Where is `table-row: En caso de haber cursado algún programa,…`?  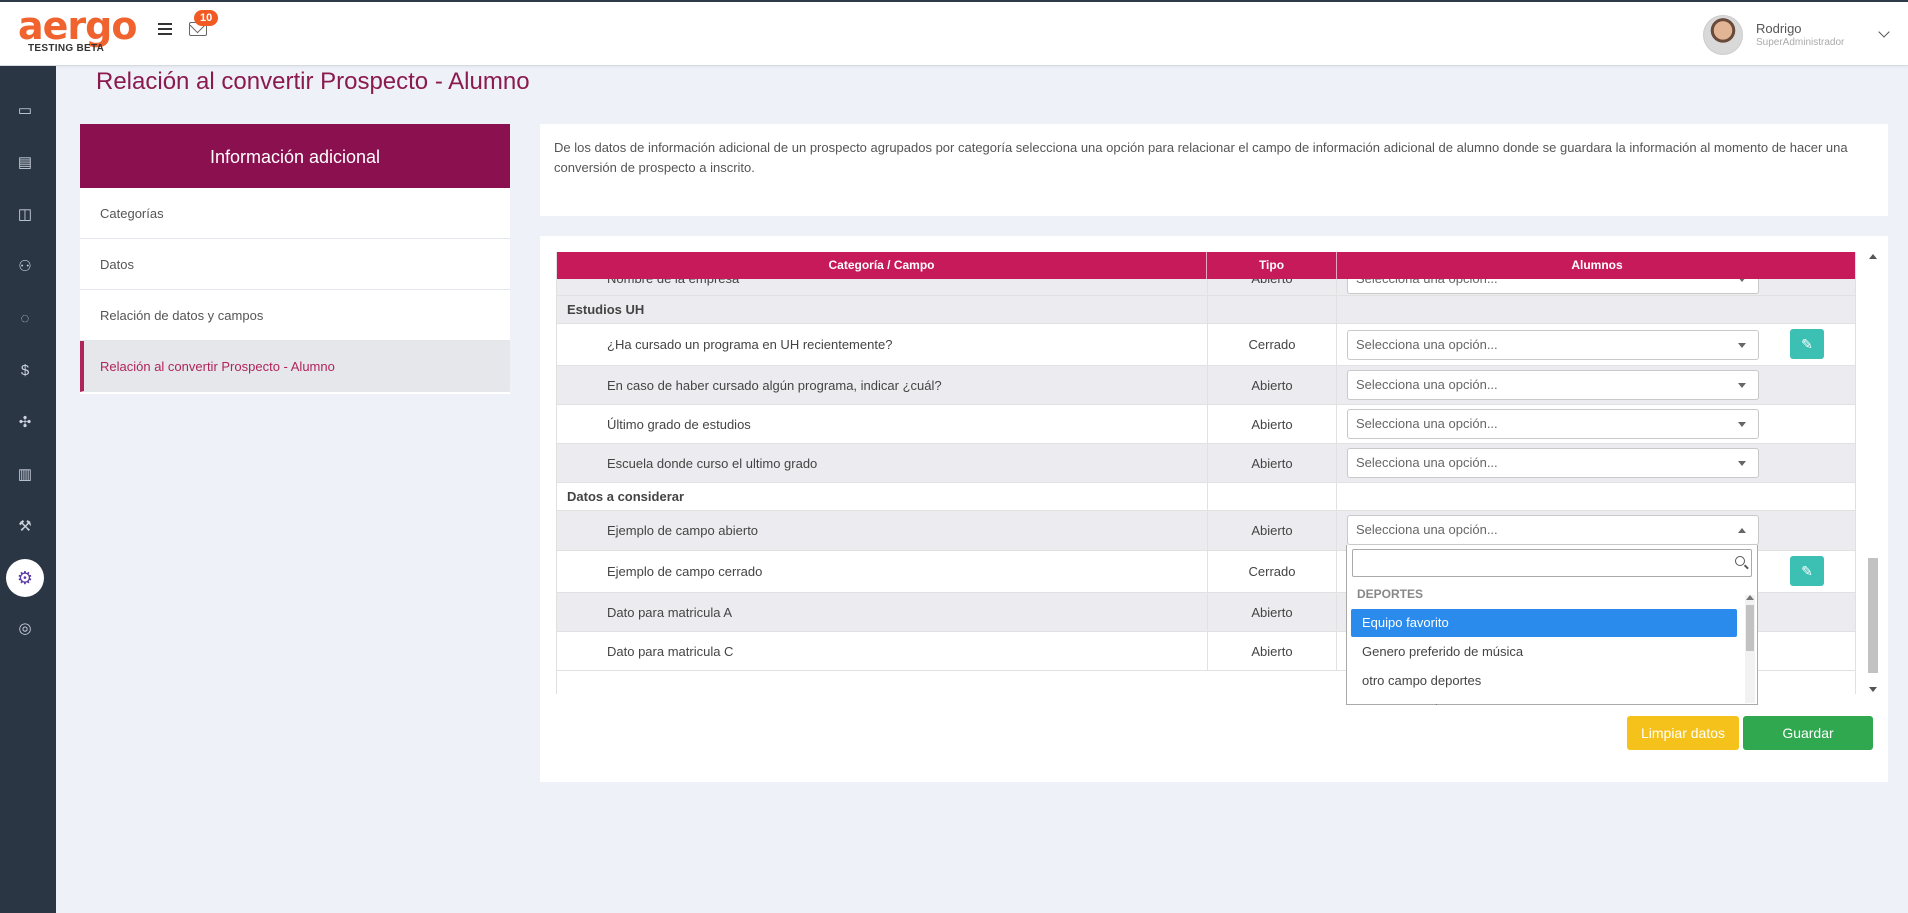
table-row: En caso de haber cursado algún programa,… is located at coordinates (1206, 385).